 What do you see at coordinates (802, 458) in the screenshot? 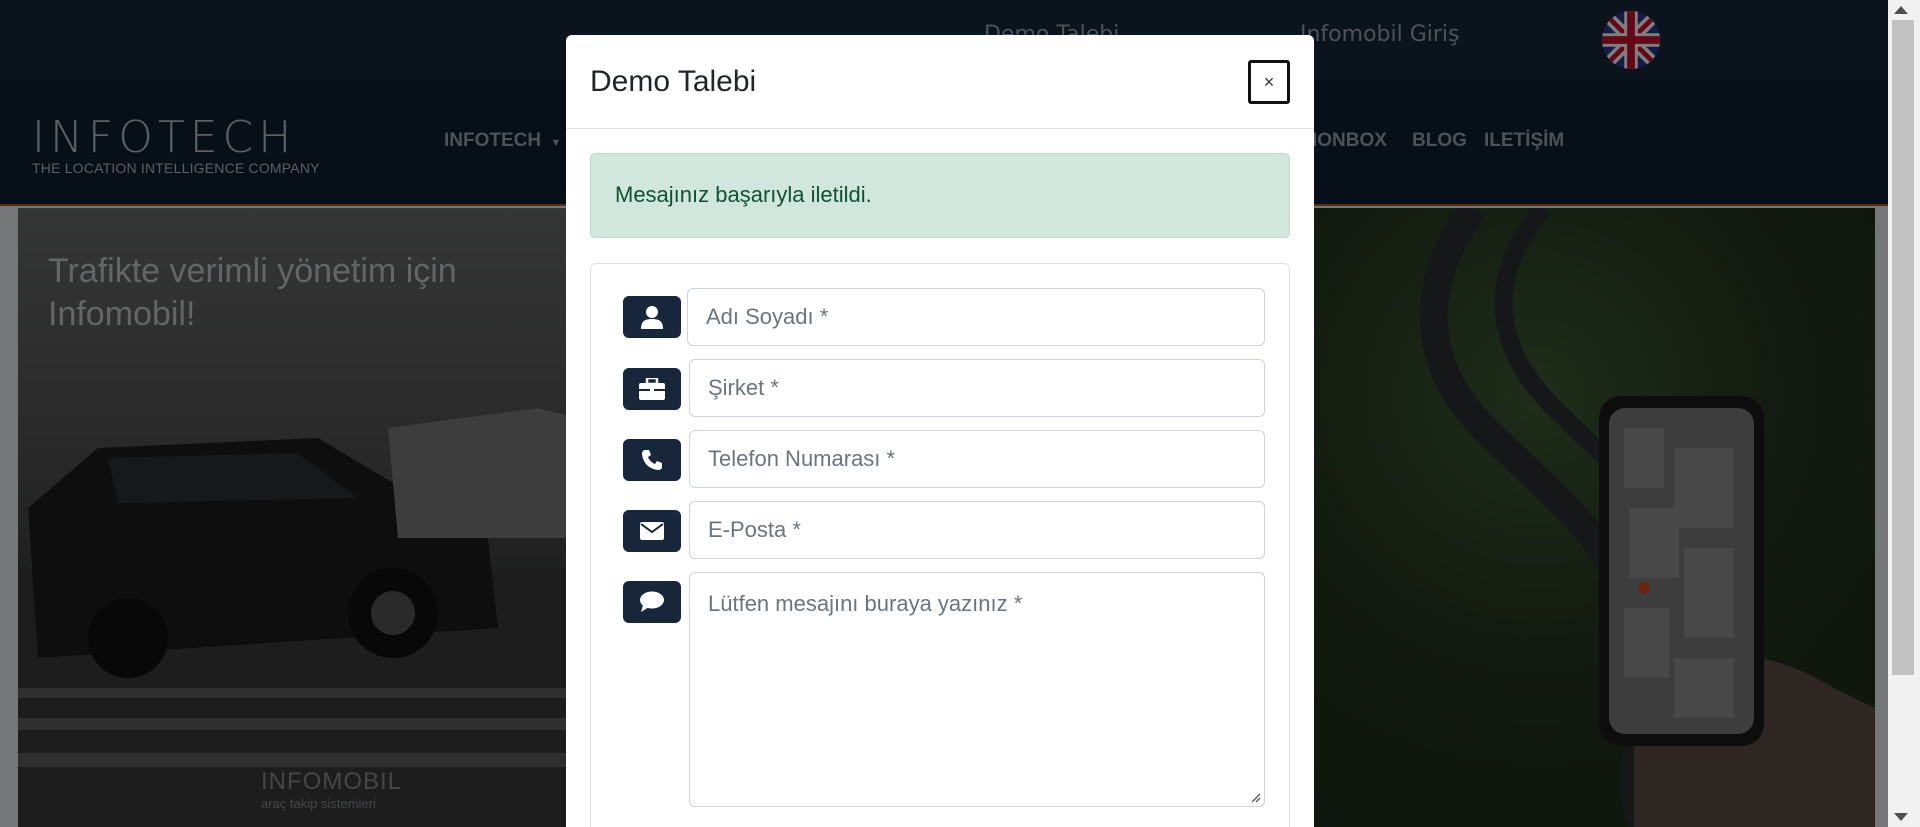
I see `phone-field-placeholder: Telefon Numarası *` at bounding box center [802, 458].